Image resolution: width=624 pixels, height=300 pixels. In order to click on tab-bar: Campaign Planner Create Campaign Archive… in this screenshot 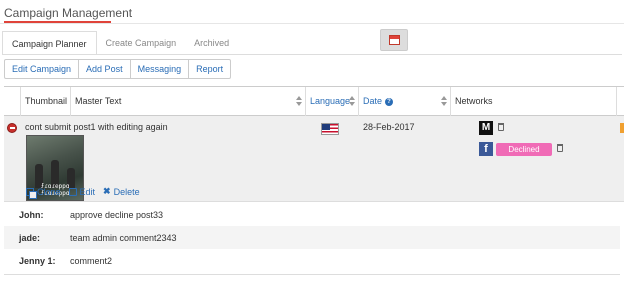, I will do `click(120, 43)`.